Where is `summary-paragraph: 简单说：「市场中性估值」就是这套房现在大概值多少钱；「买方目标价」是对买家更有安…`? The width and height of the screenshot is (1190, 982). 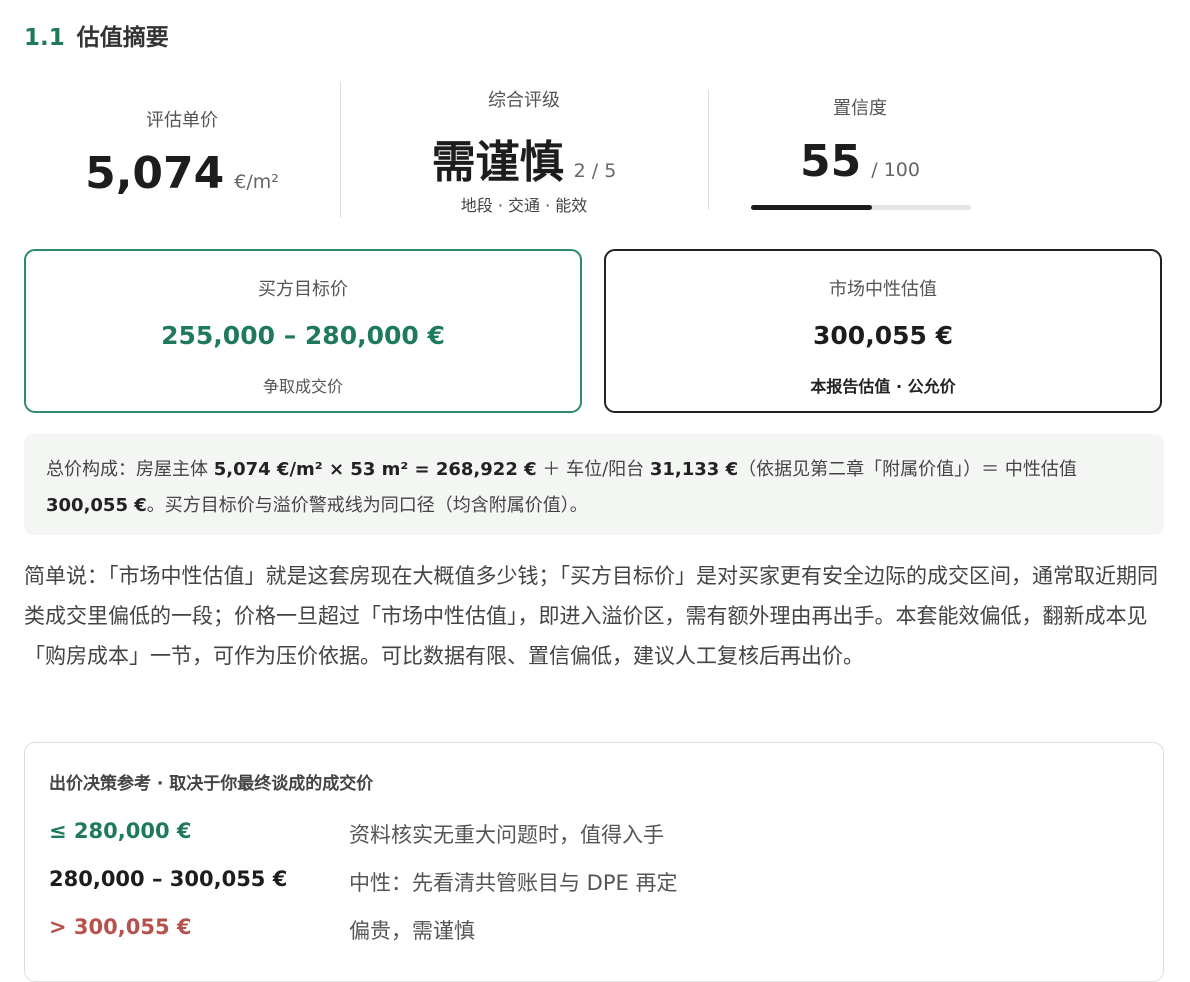
summary-paragraph: 简单说：「市场中性估值」就是这套房现在大概值多少钱；「买方目标价」是对买家更有安… is located at coordinates (591, 616).